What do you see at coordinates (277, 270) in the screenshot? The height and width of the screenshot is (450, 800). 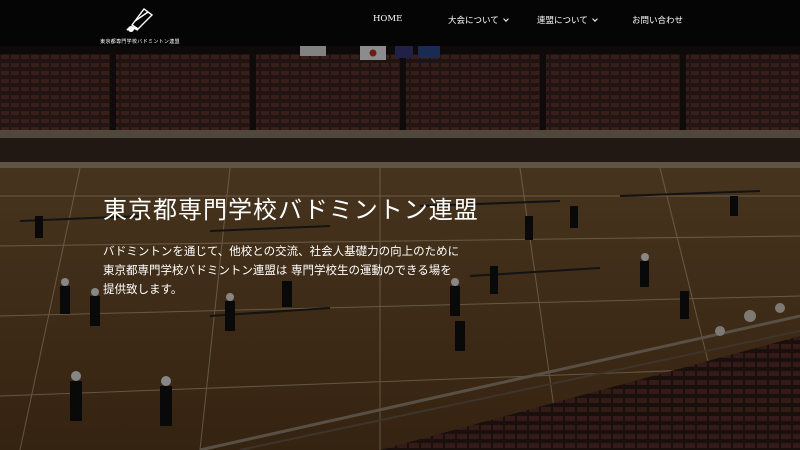 I see `hero-line-2: 東京都専門学校バドミントン連盟は 専門学校生の運動のできる場を` at bounding box center [277, 270].